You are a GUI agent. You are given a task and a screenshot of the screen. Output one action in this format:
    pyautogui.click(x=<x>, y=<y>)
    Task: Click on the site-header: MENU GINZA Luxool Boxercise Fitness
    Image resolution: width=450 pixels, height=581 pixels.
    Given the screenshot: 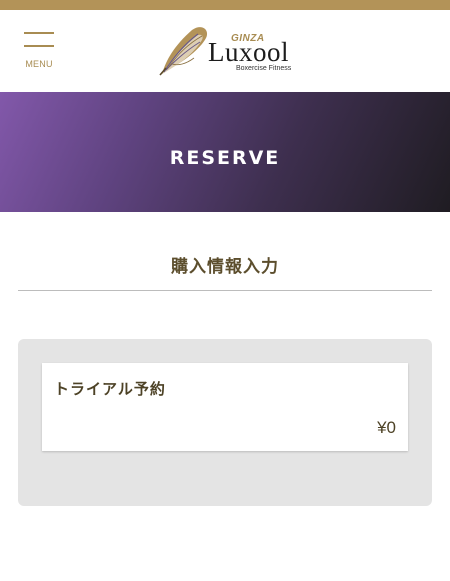 What is the action you would take?
    pyautogui.click(x=225, y=51)
    